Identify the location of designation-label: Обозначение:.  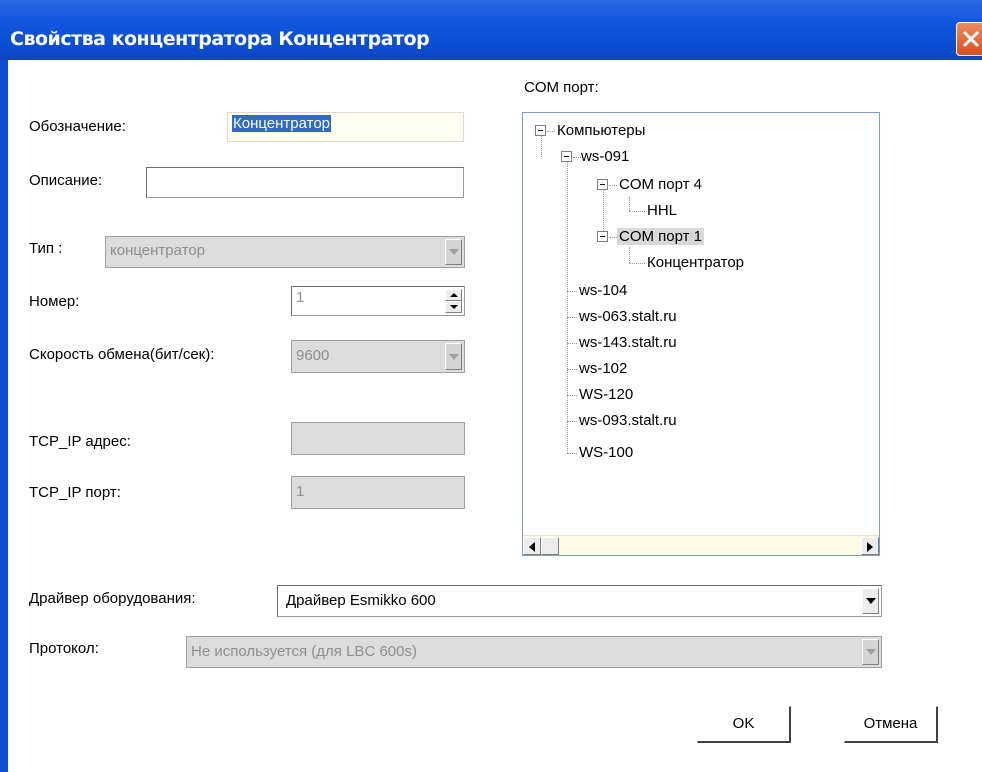
(77, 126).